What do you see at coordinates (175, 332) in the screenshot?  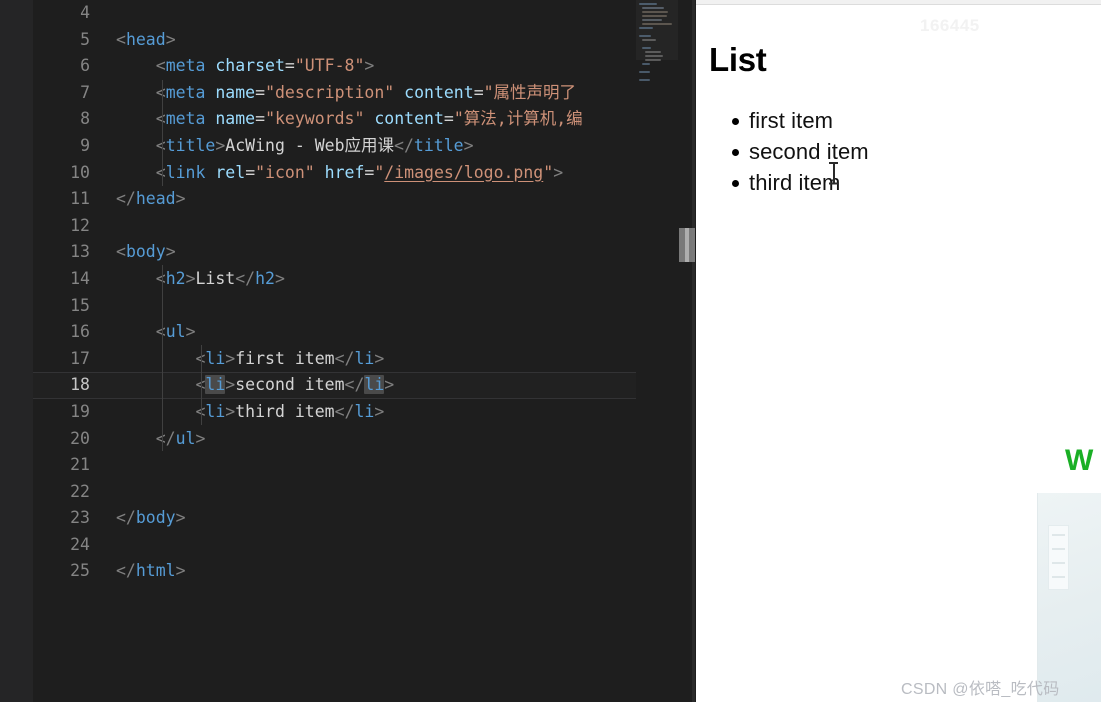 I see `code-token: ul` at bounding box center [175, 332].